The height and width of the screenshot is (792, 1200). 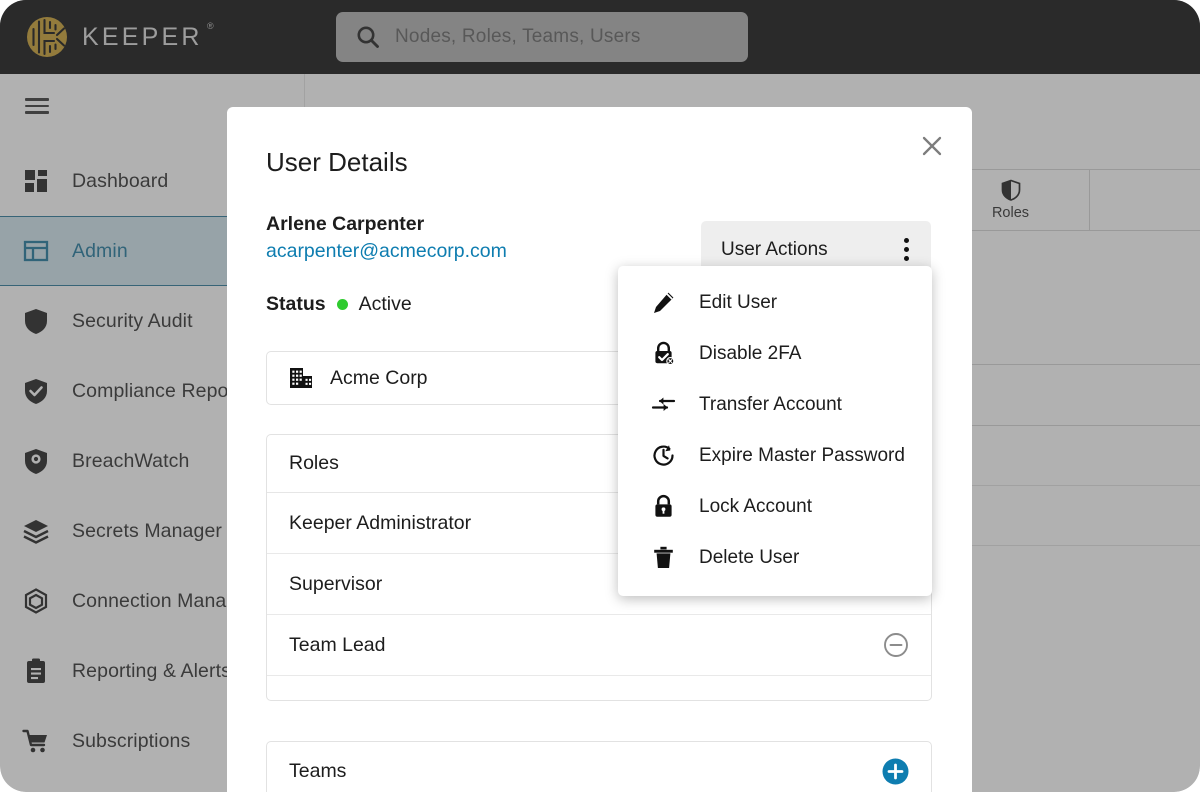 I want to click on menu-item-lock-account: Lock Account, so click(x=775, y=506).